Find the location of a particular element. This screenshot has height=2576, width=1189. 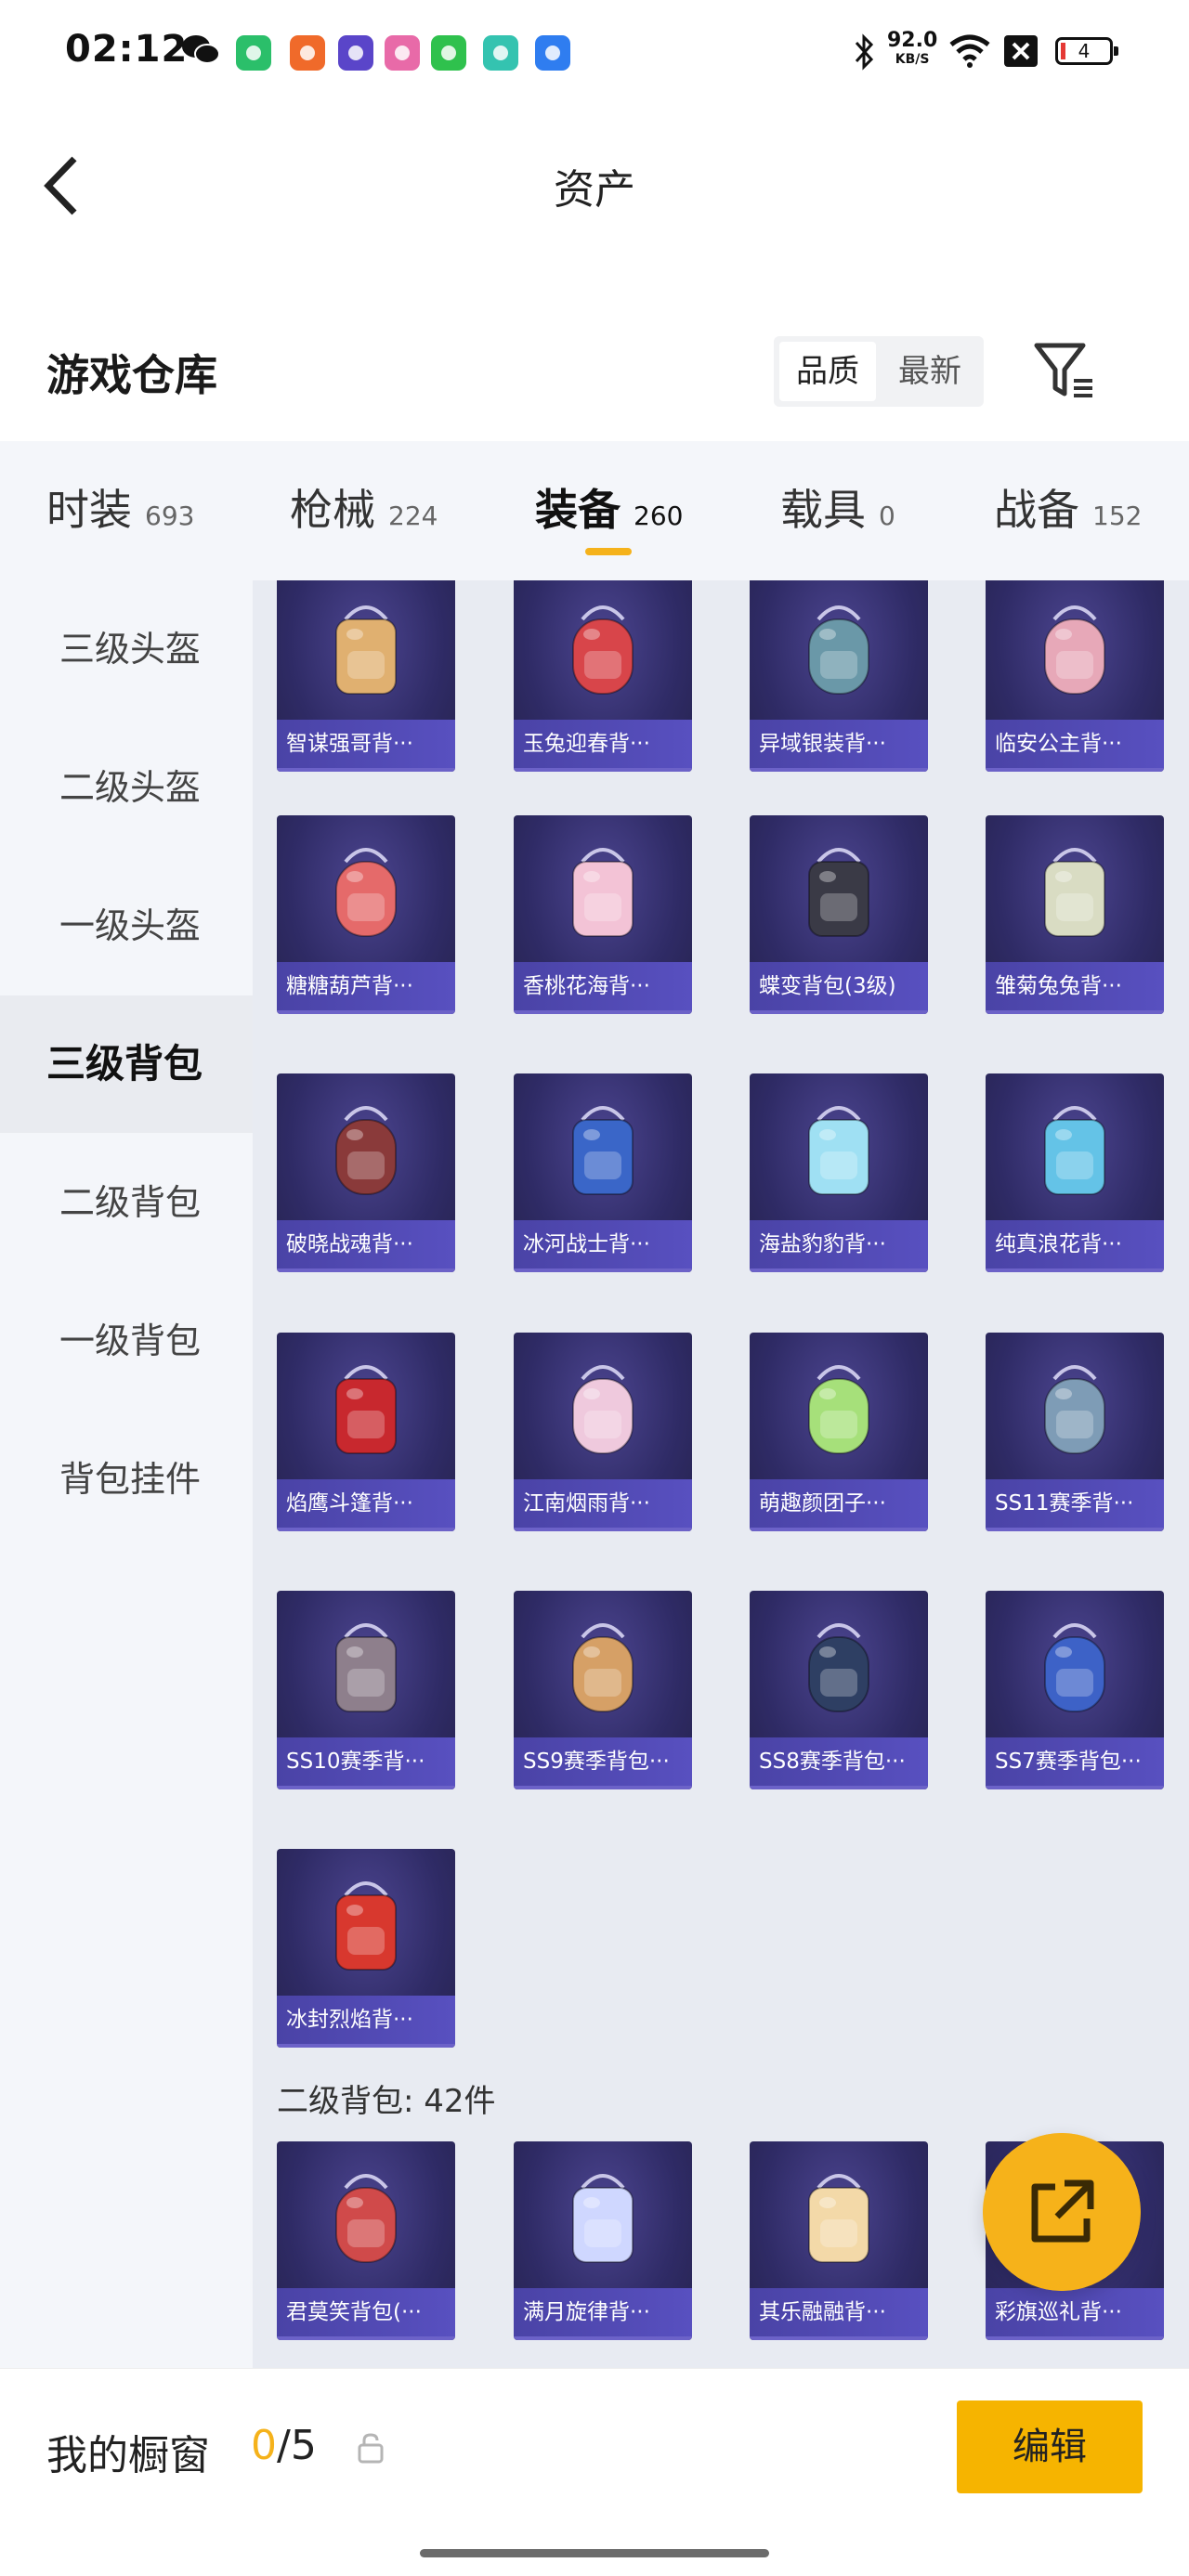

item-card: 冰封烈焰背··· is located at coordinates (366, 1948).